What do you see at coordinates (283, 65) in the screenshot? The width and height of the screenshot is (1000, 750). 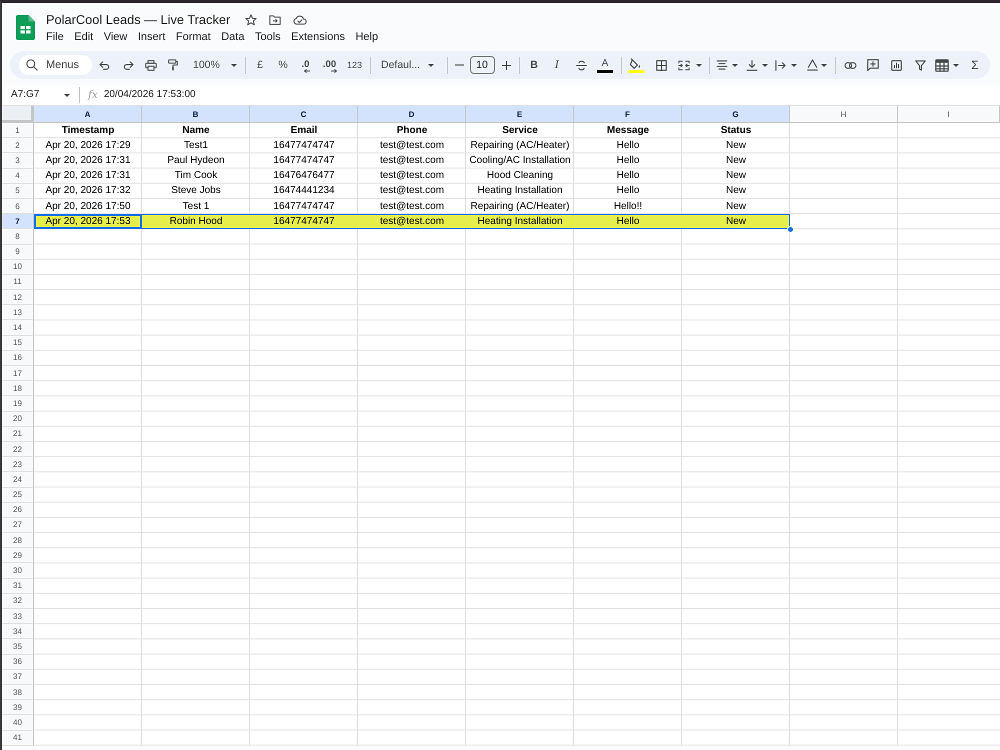 I see `percent-button: %` at bounding box center [283, 65].